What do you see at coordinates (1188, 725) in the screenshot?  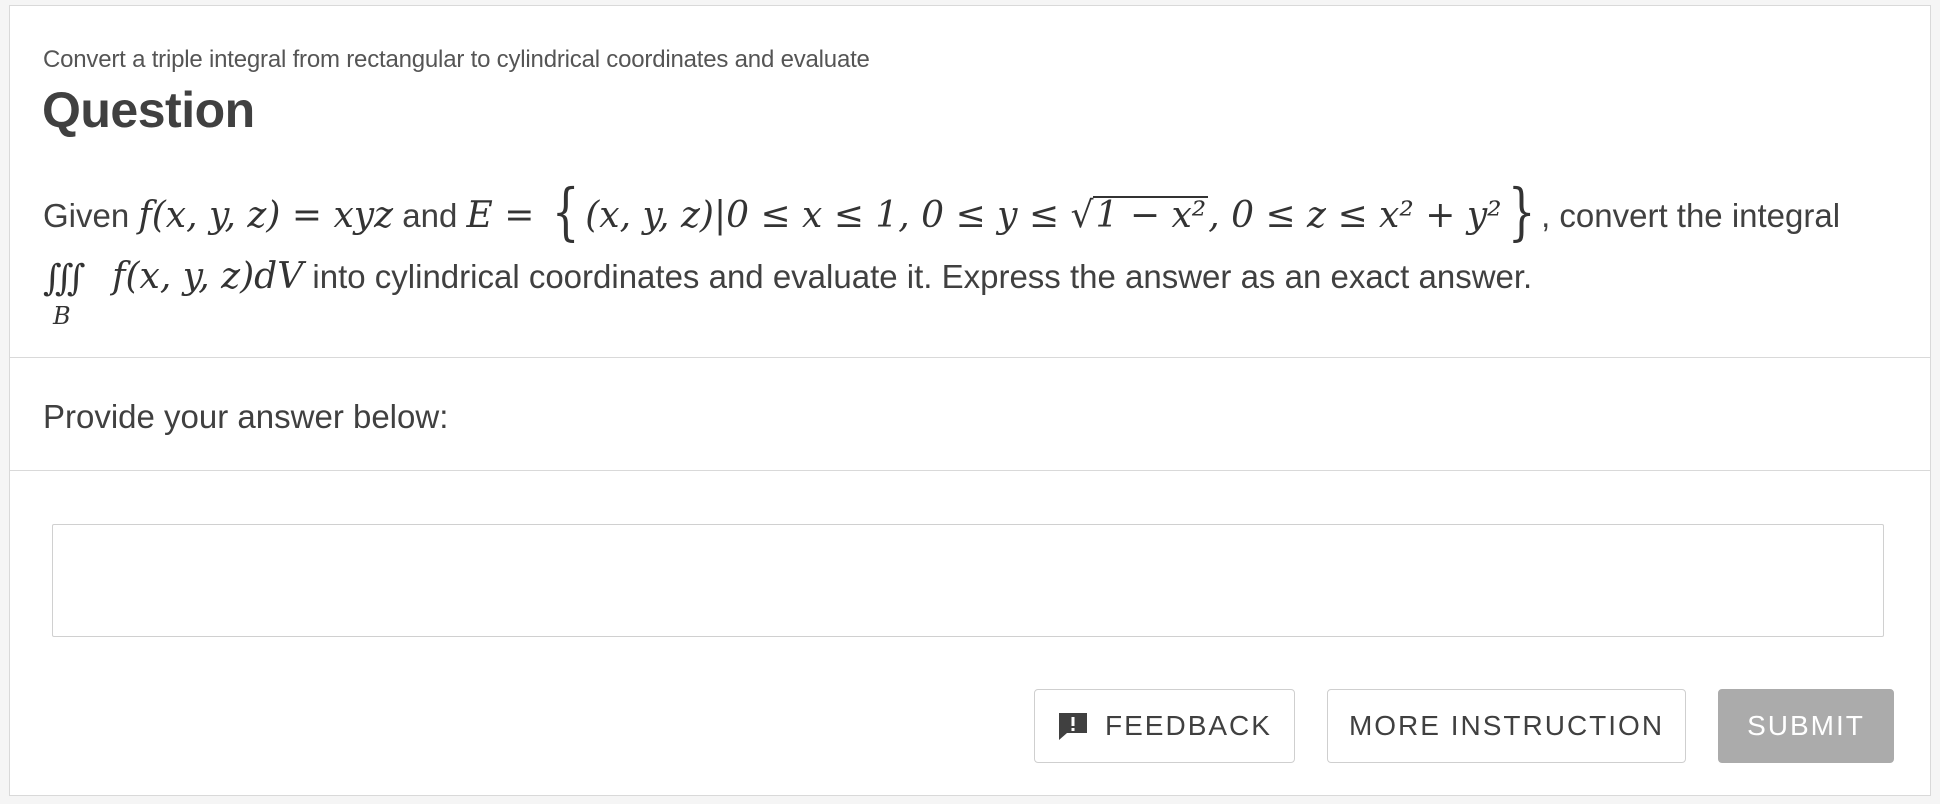 I see `feedback-button-label: FEEDBACK` at bounding box center [1188, 725].